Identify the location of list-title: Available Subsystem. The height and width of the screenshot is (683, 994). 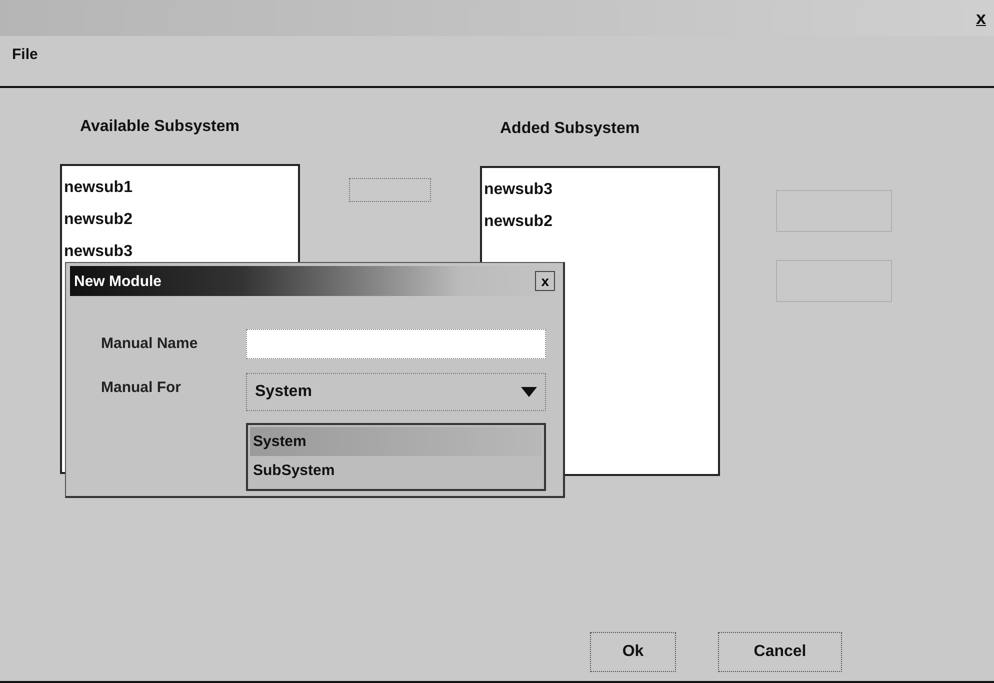
(160, 127).